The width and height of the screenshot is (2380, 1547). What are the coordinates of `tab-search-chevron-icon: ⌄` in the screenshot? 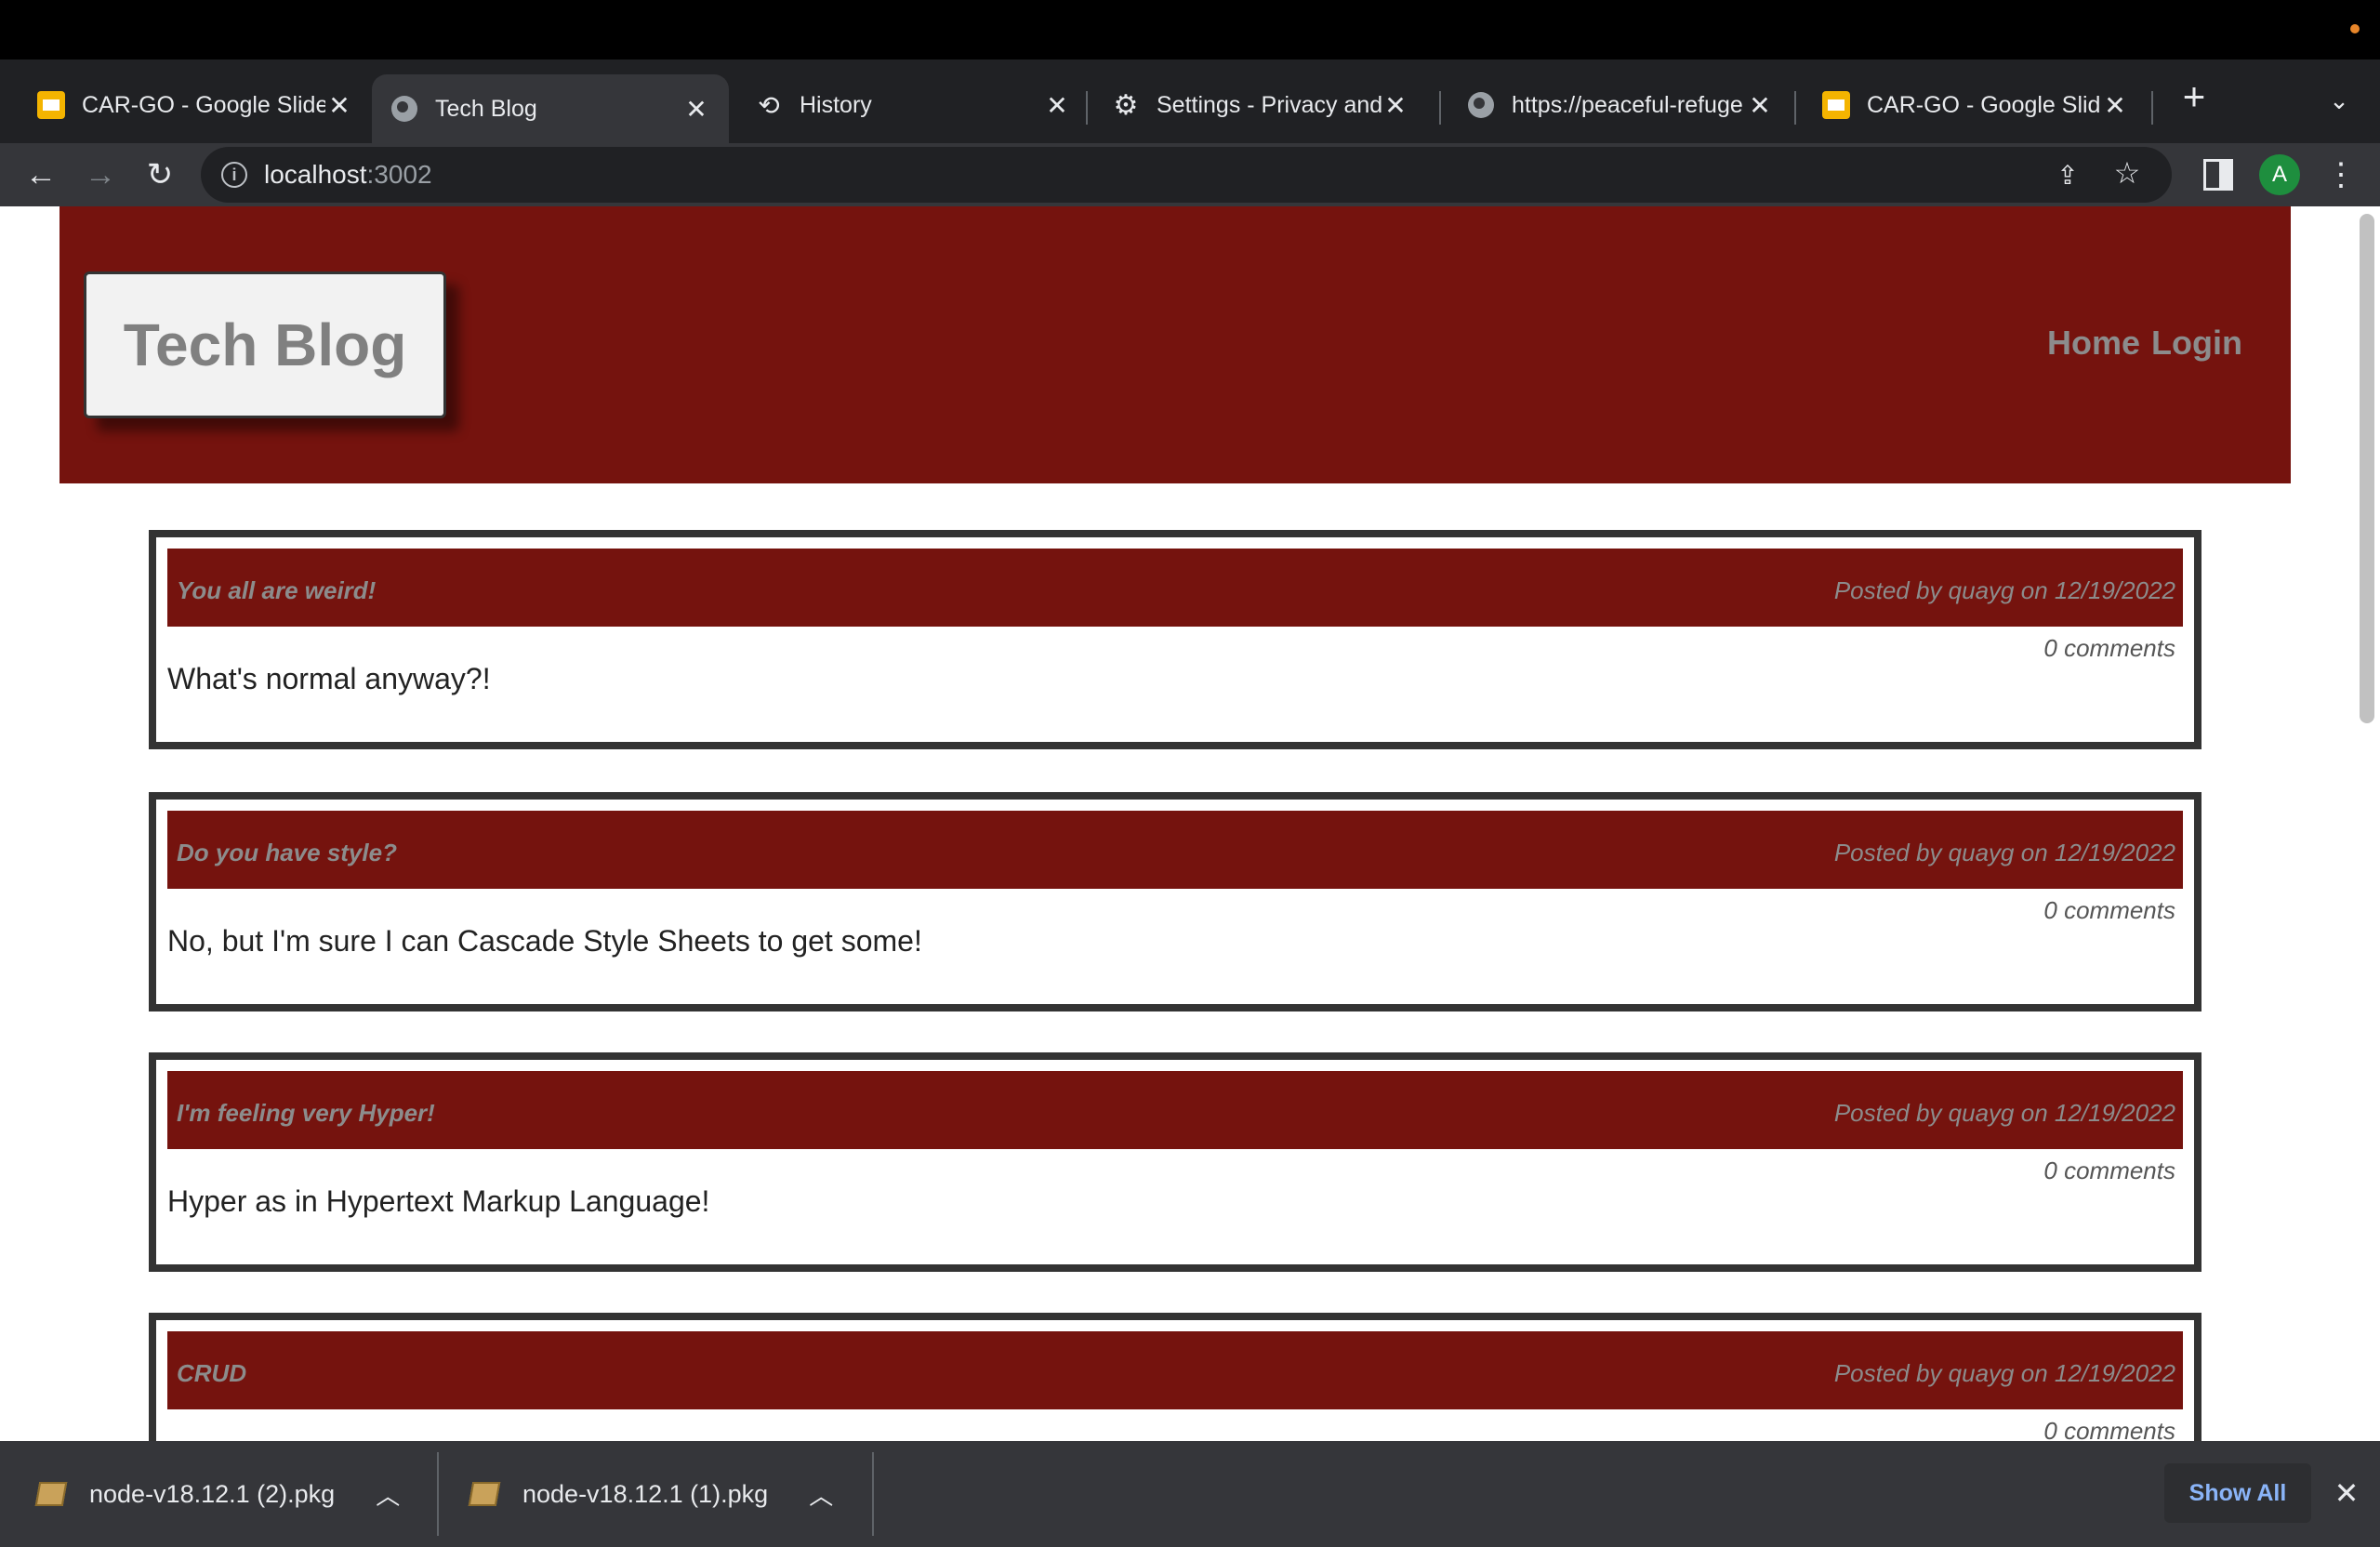 It's located at (2339, 100).